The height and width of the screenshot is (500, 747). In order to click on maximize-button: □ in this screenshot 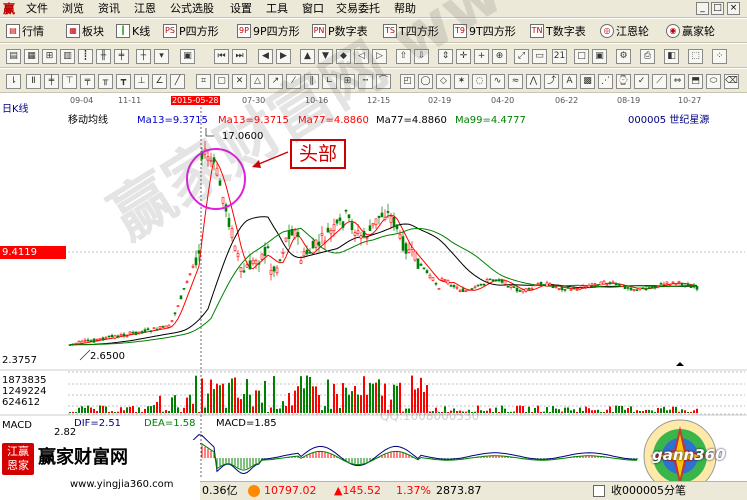, I will do `click(717, 8)`.